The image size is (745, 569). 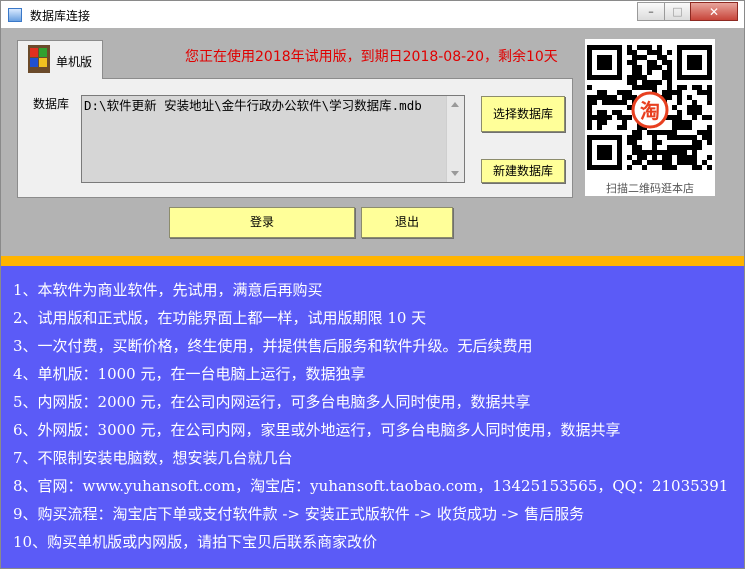 I want to click on tab-standalone: 单机版, so click(x=60, y=59).